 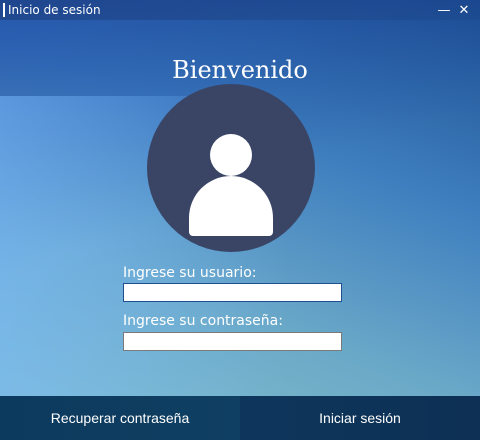 What do you see at coordinates (232, 292) in the screenshot?
I see `username-input` at bounding box center [232, 292].